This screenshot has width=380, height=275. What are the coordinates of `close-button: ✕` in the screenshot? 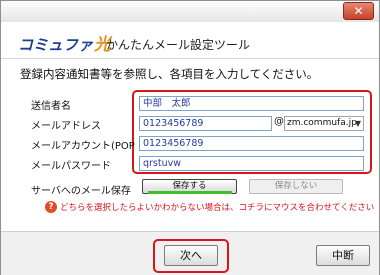 It's located at (358, 11).